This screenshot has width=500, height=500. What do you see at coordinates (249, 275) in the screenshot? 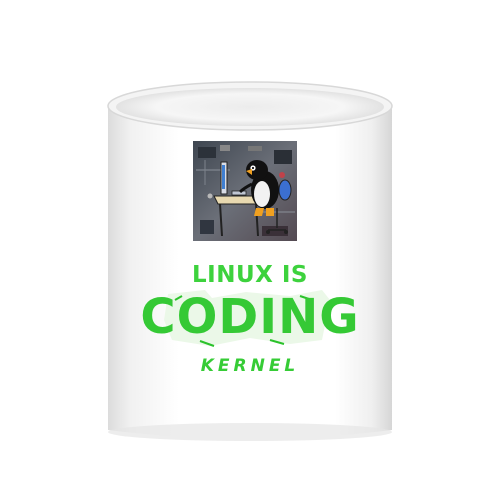
I see `print-line-linux-is: LINUX IS` at bounding box center [249, 275].